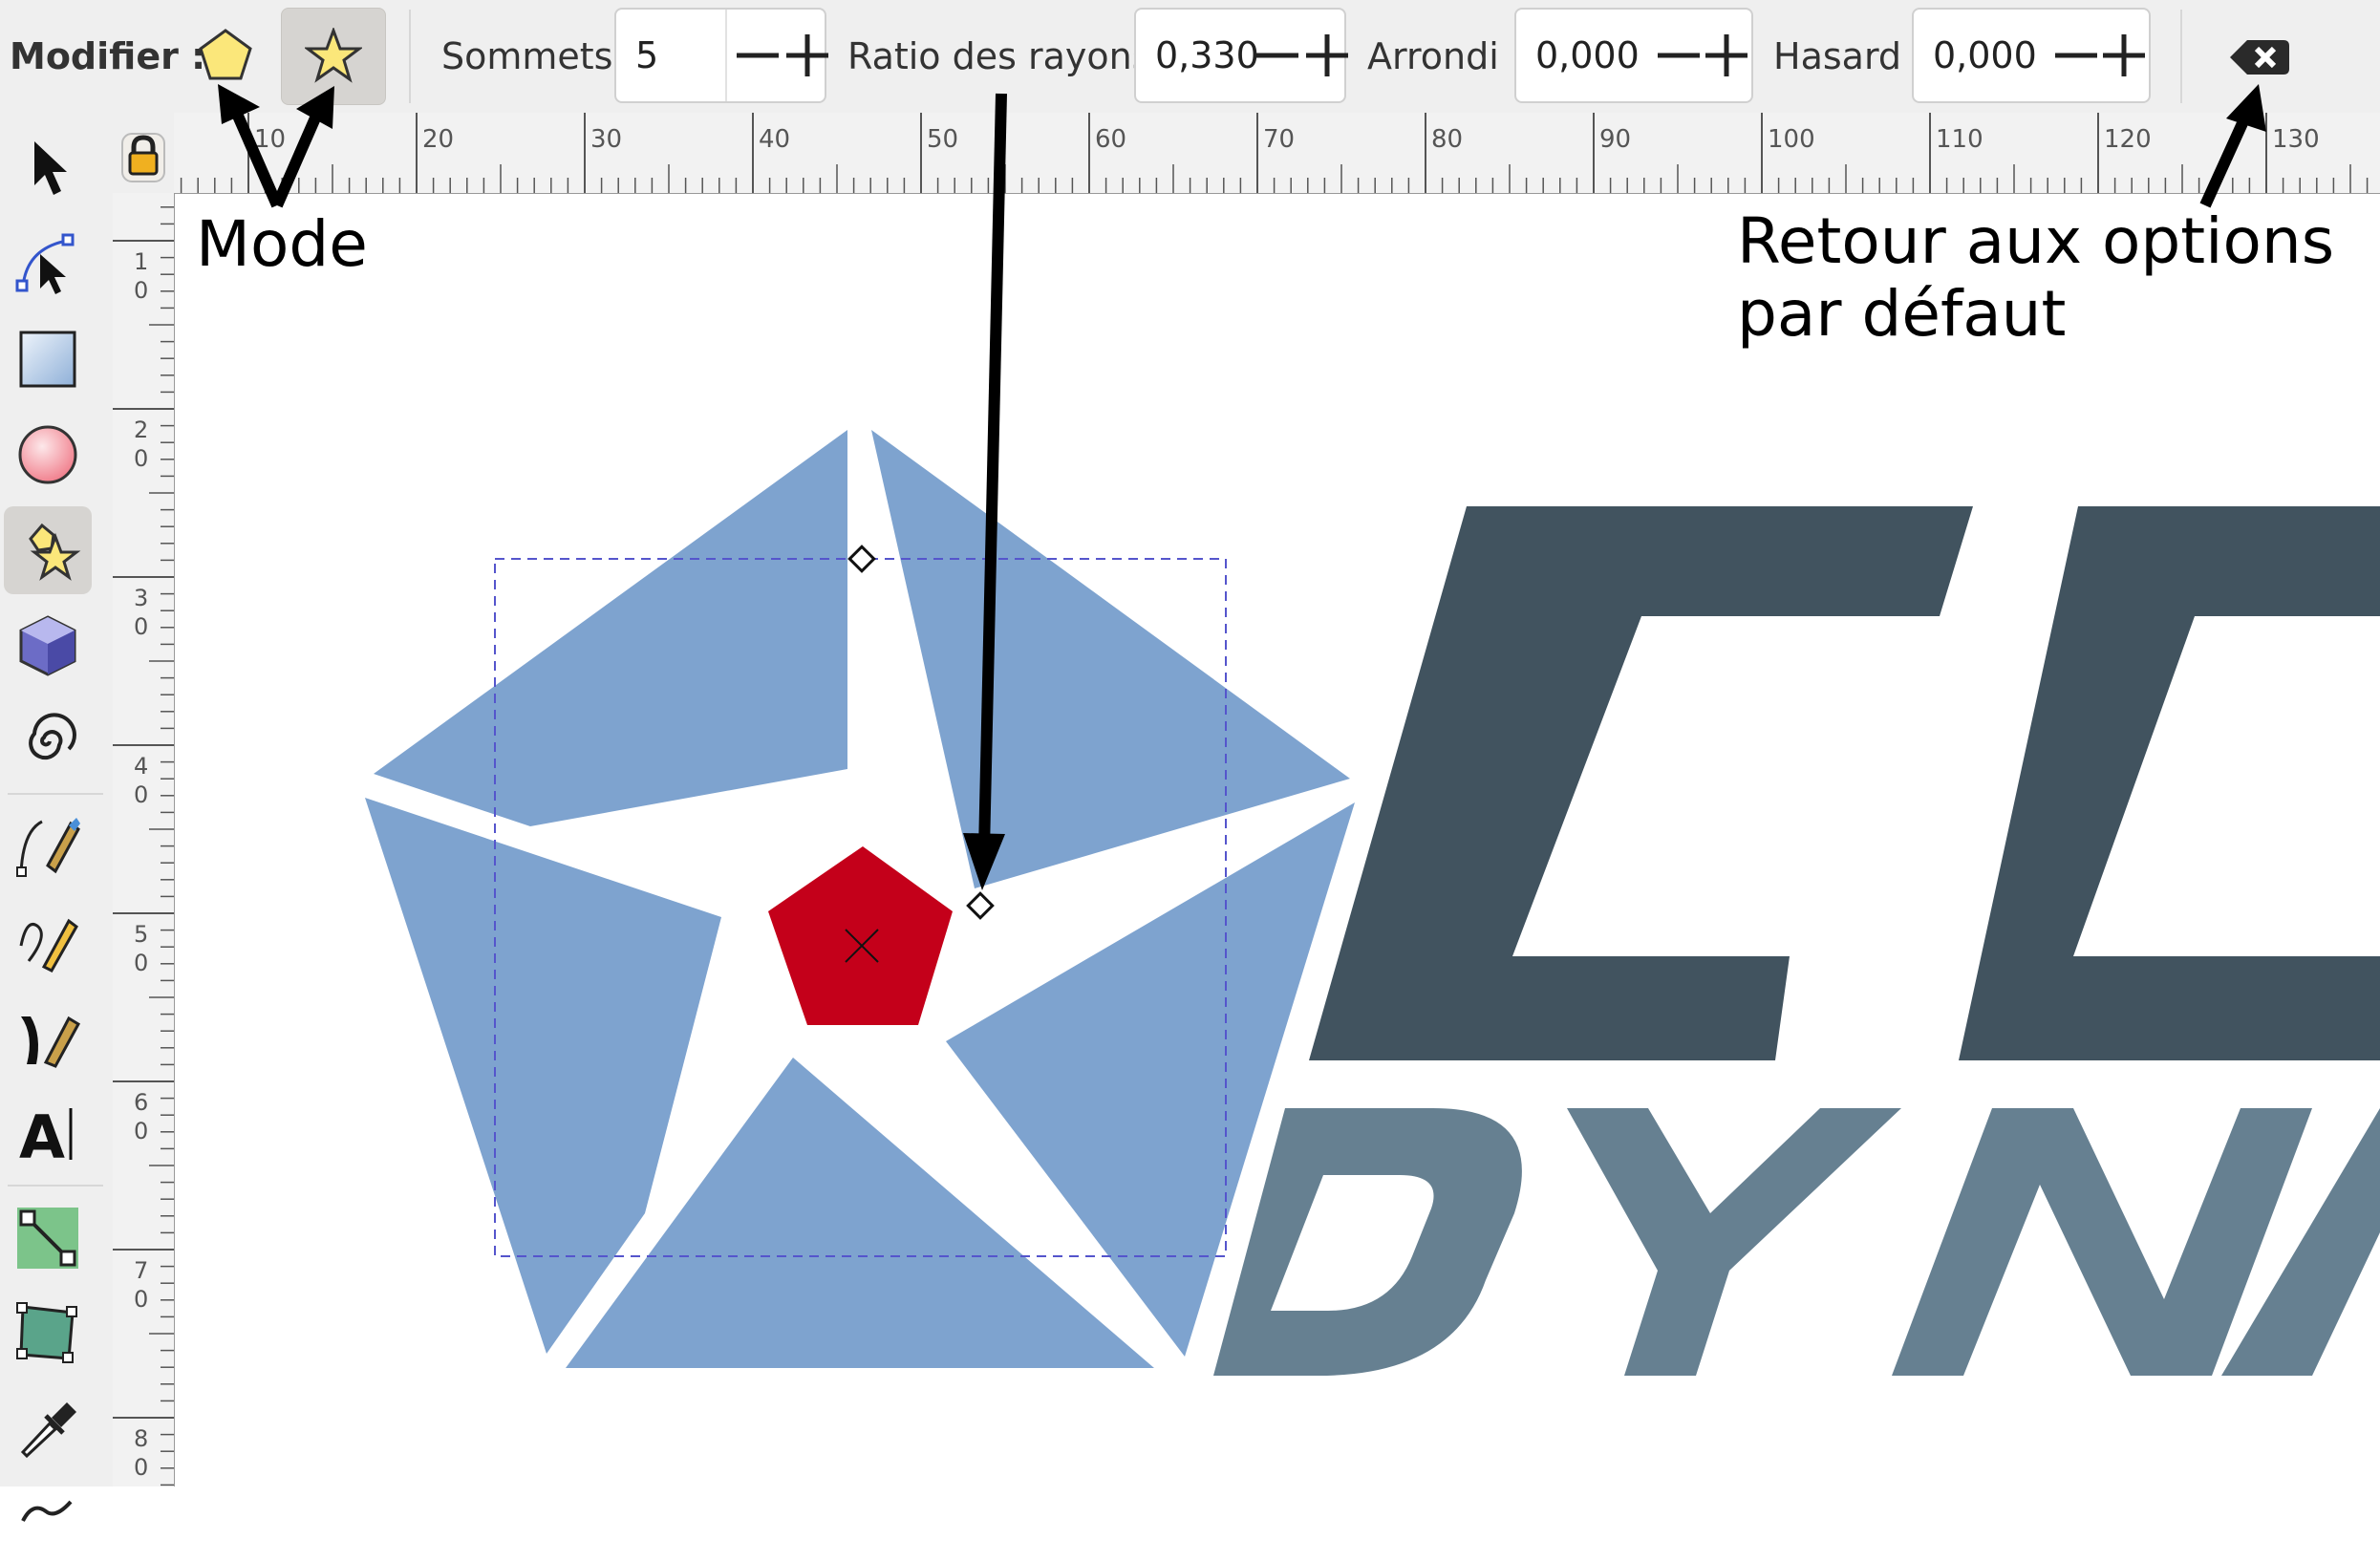  What do you see at coordinates (2296, 139) in the screenshot?
I see `horizontal-ruler-label: 130` at bounding box center [2296, 139].